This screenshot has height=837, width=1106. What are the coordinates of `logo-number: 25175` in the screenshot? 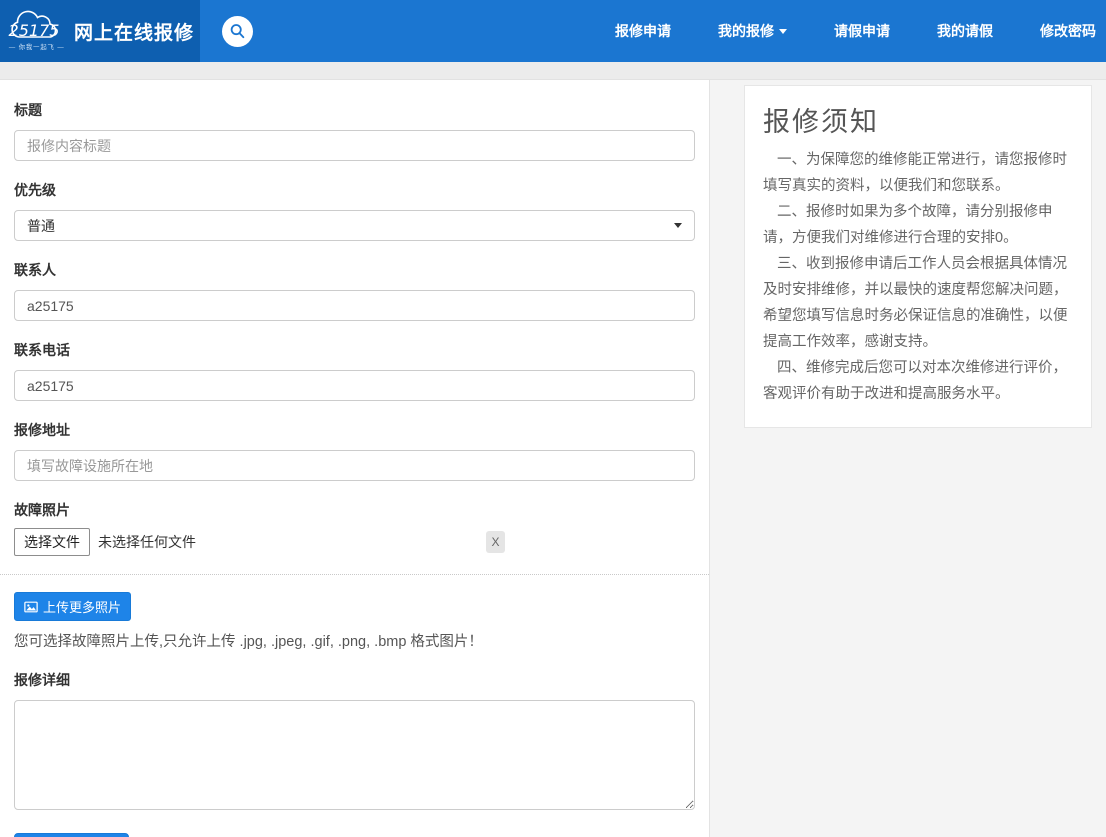 It's located at (34, 30).